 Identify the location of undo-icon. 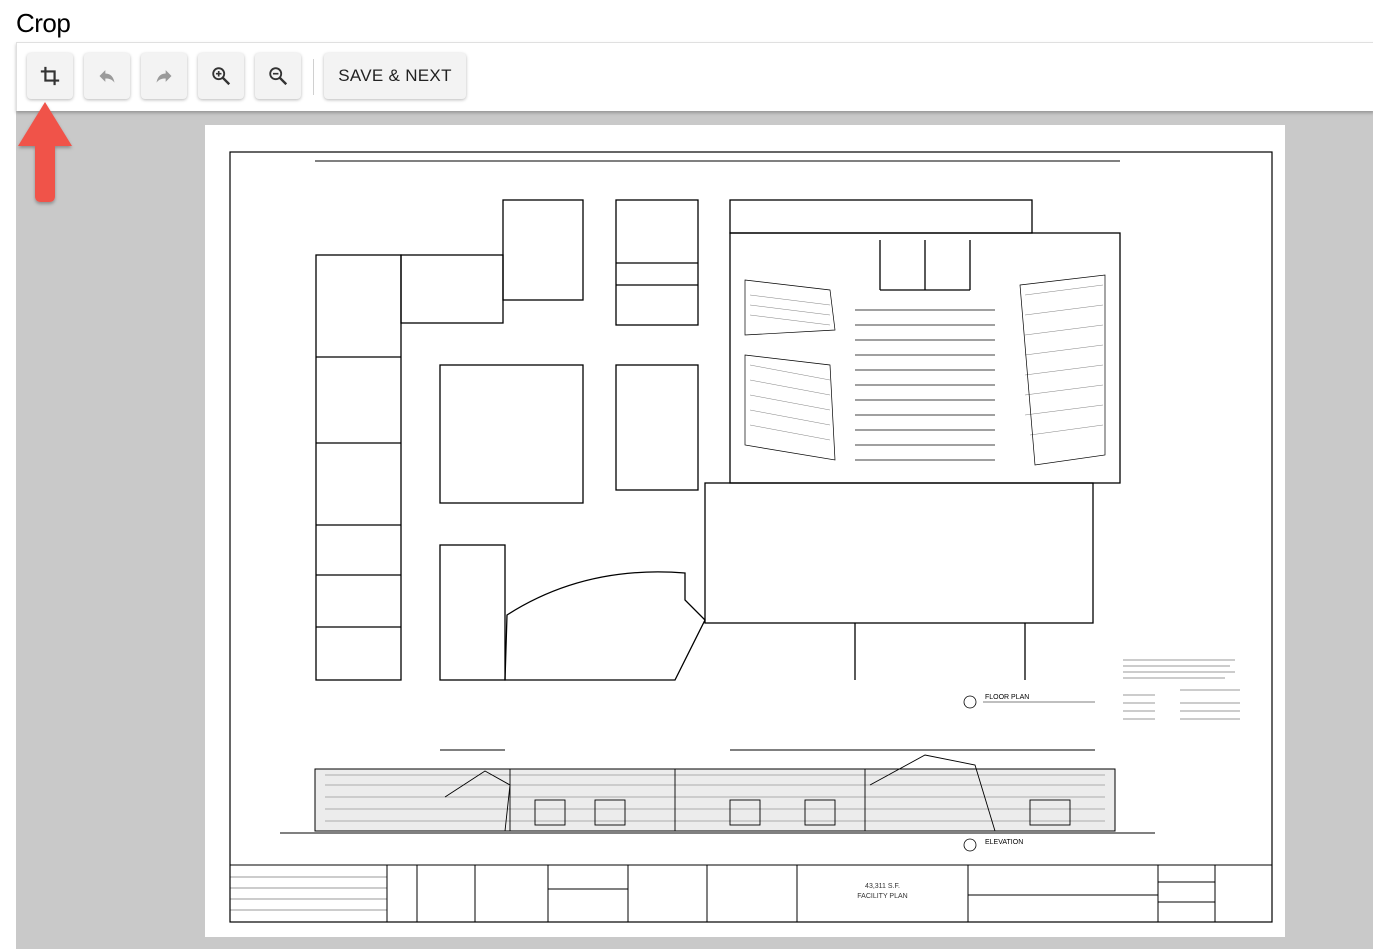
(107, 76).